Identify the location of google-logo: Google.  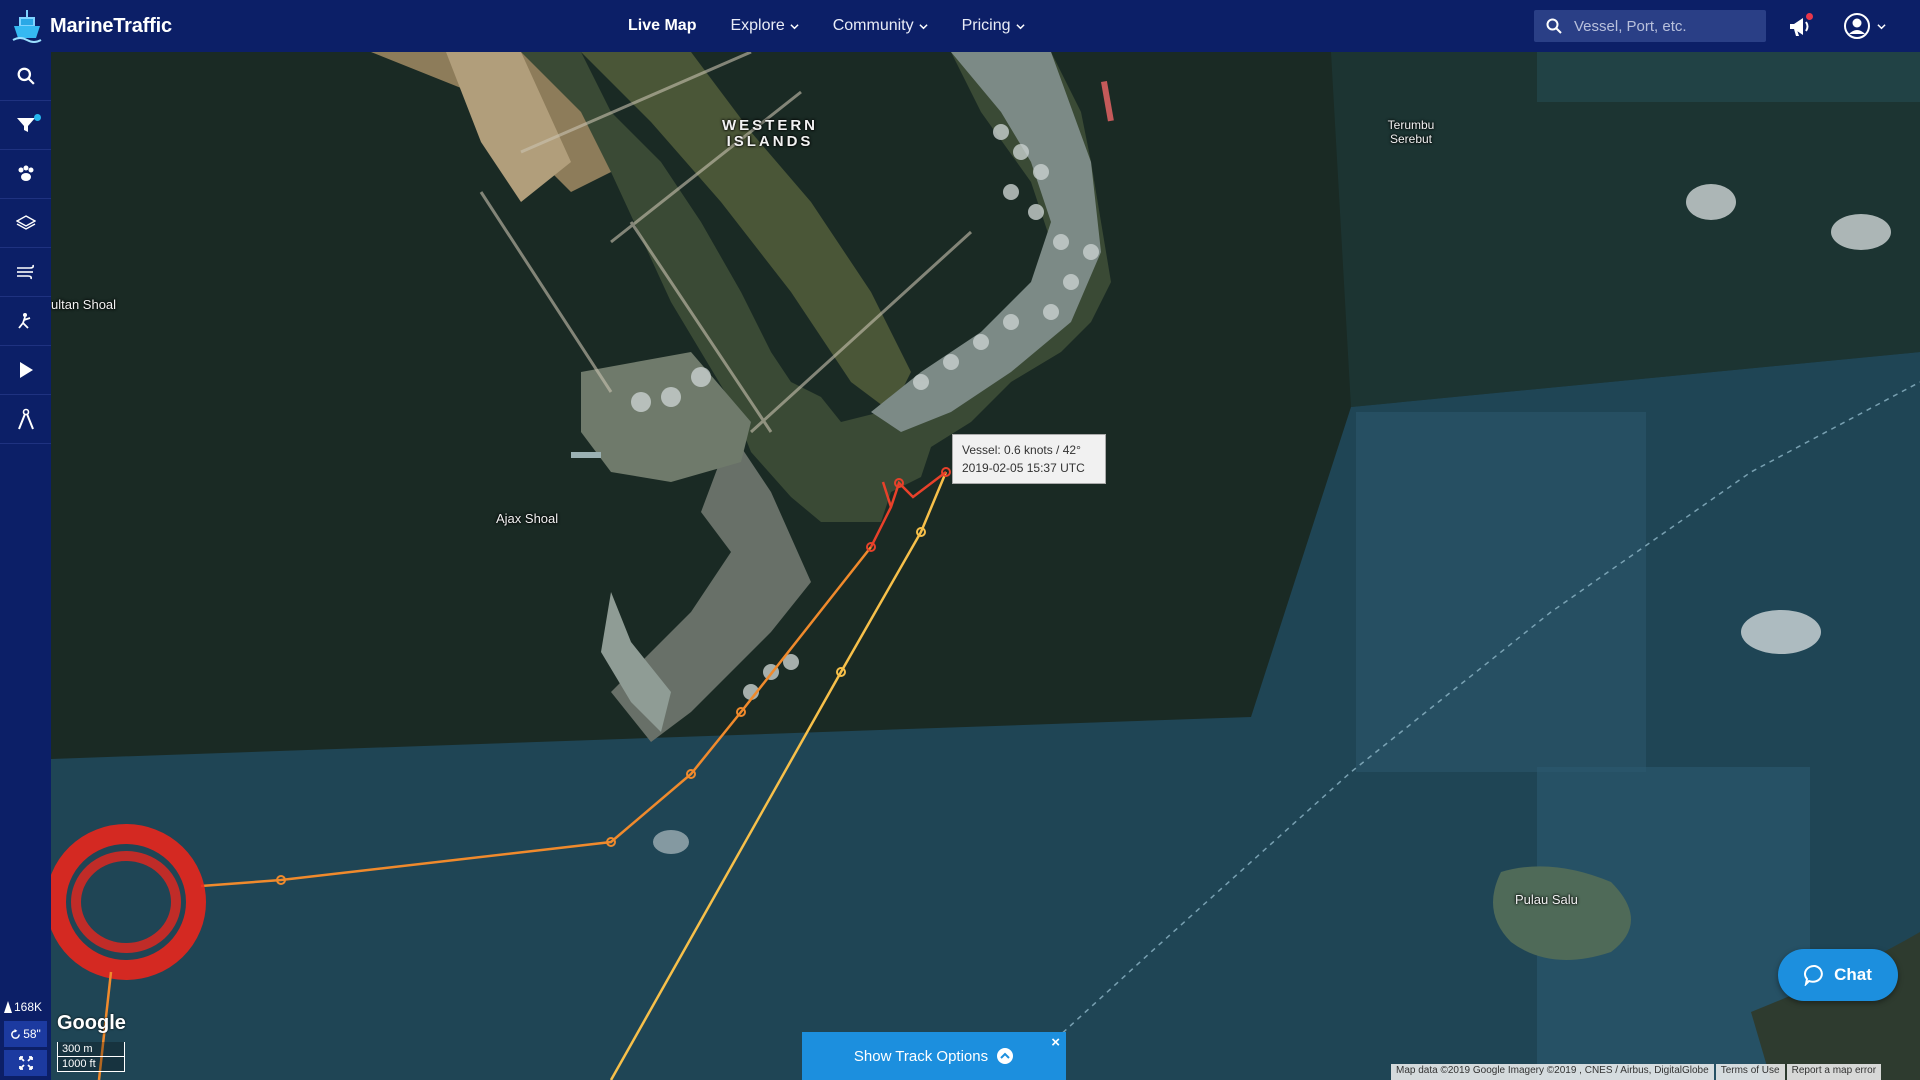
(91, 1023).